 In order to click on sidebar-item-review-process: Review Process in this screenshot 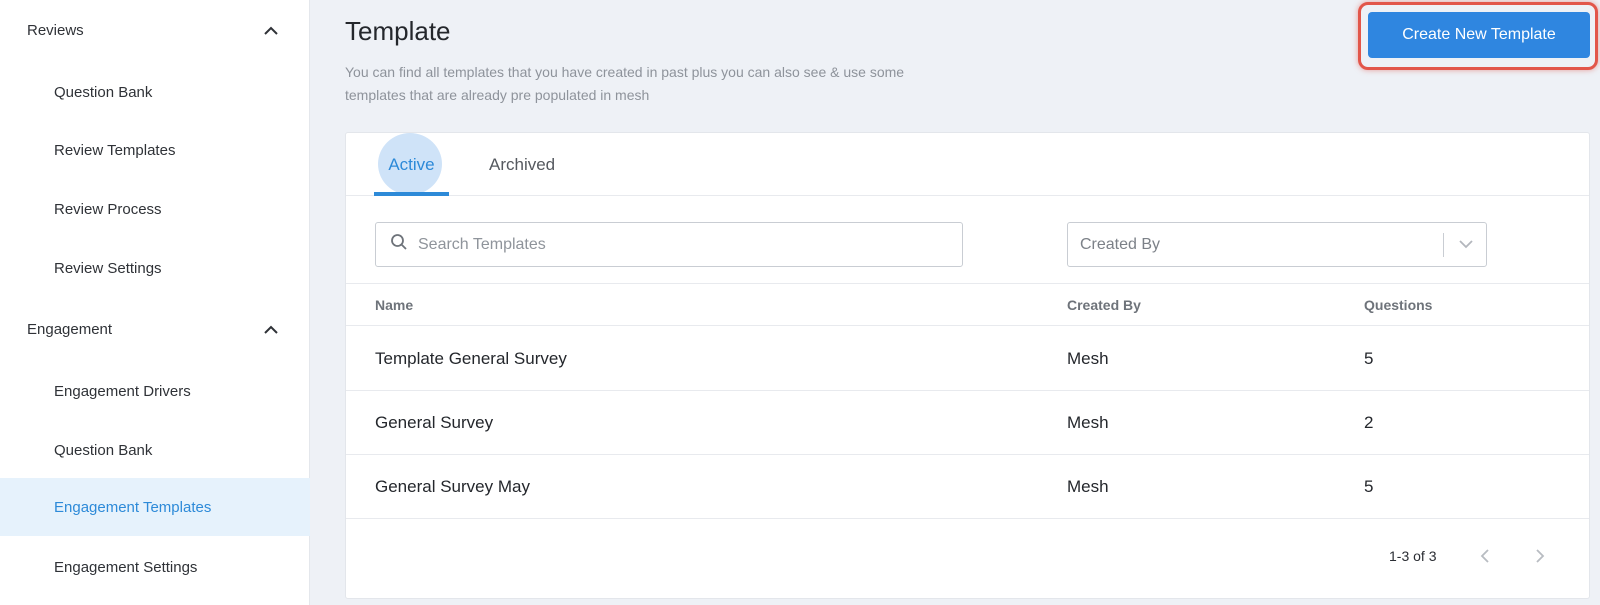, I will do `click(155, 209)`.